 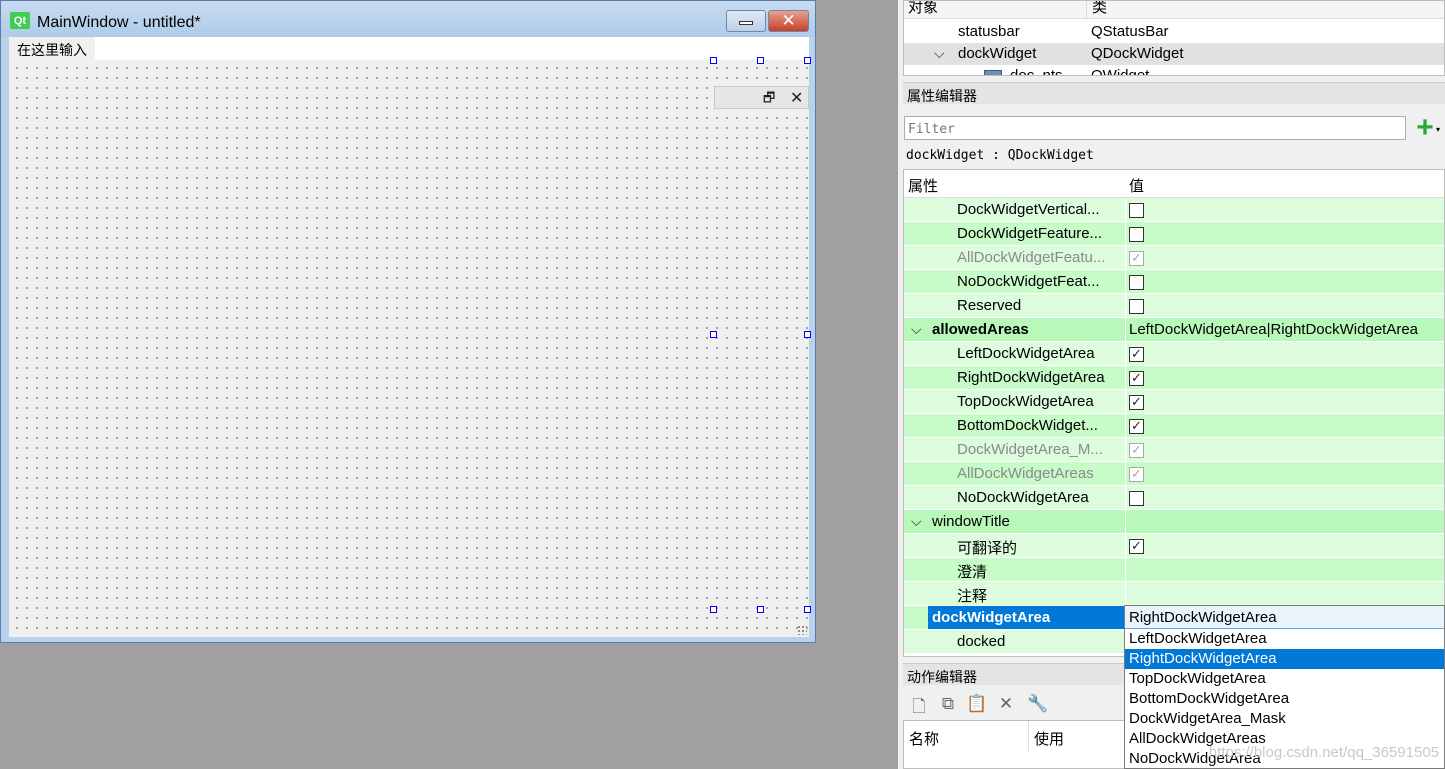 I want to click on dock-close-icon: ✕, so click(x=796, y=98).